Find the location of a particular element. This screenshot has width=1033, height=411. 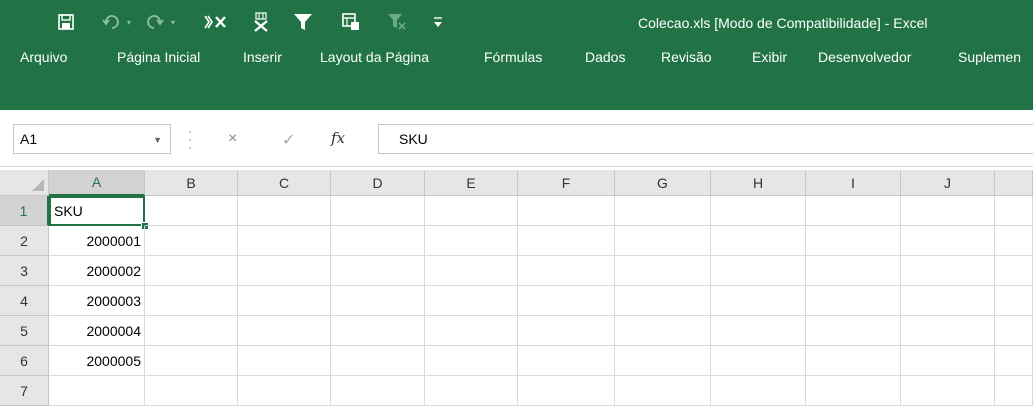

column-header-i: I is located at coordinates (853, 183).